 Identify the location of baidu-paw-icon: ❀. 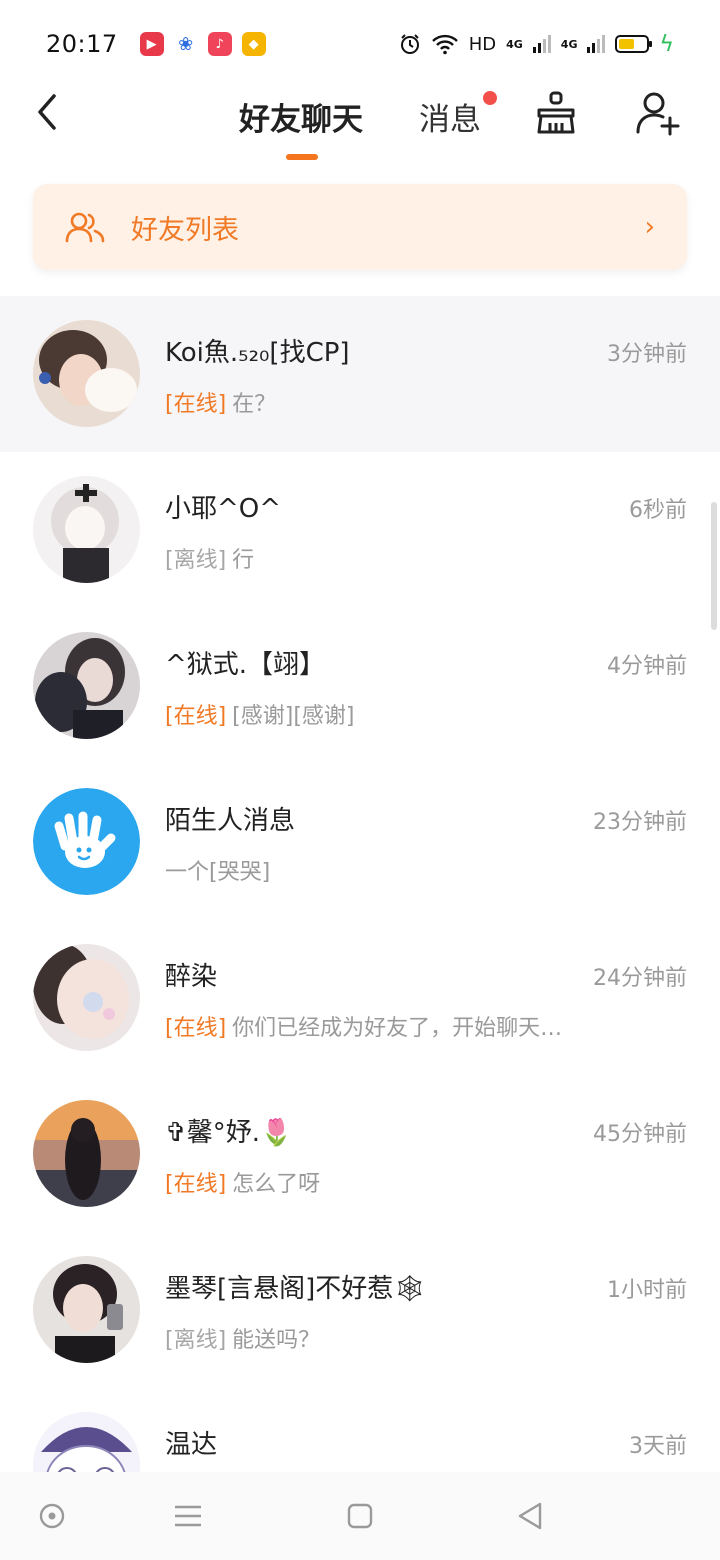
(185, 44).